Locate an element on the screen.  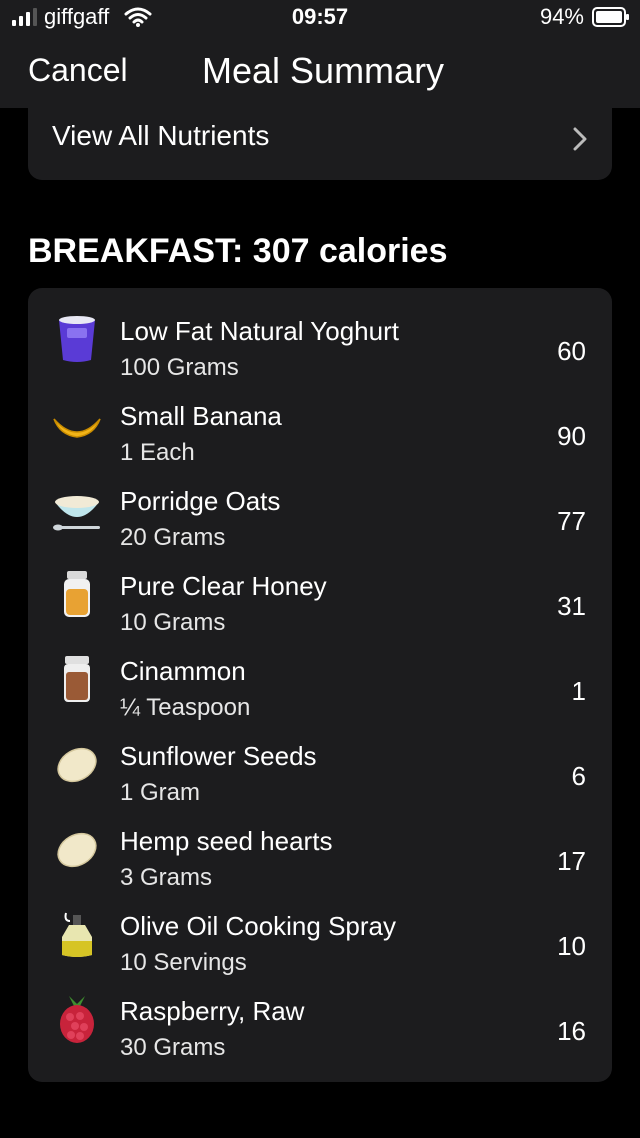
food-calories: 1 is located at coordinates (578, 691).